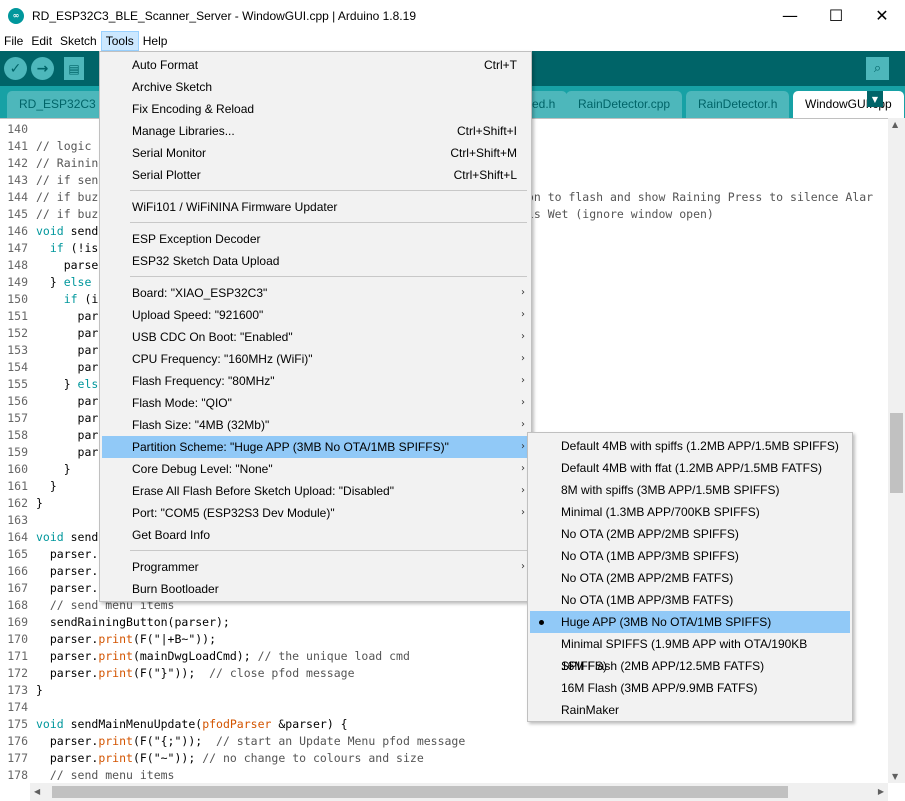 The height and width of the screenshot is (801, 905). Describe the element at coordinates (315, 425) in the screenshot. I see `menu-item-flash-size: Flash Size: "4MB (32Mb)" ›` at that location.